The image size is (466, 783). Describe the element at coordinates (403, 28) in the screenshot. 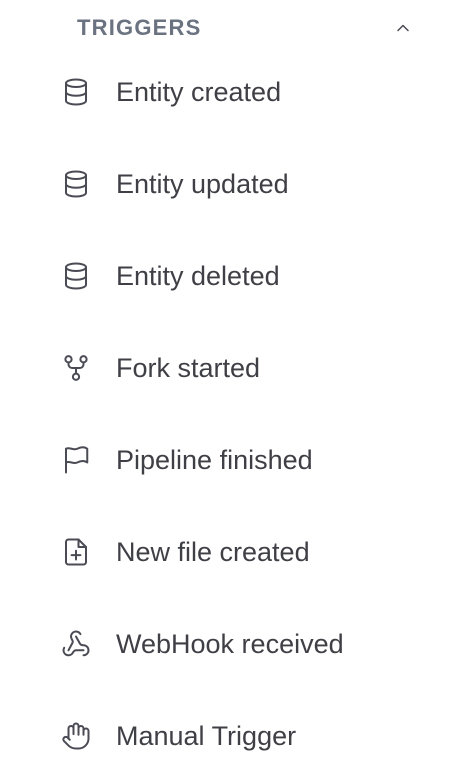

I see `chevron-up-icon` at that location.